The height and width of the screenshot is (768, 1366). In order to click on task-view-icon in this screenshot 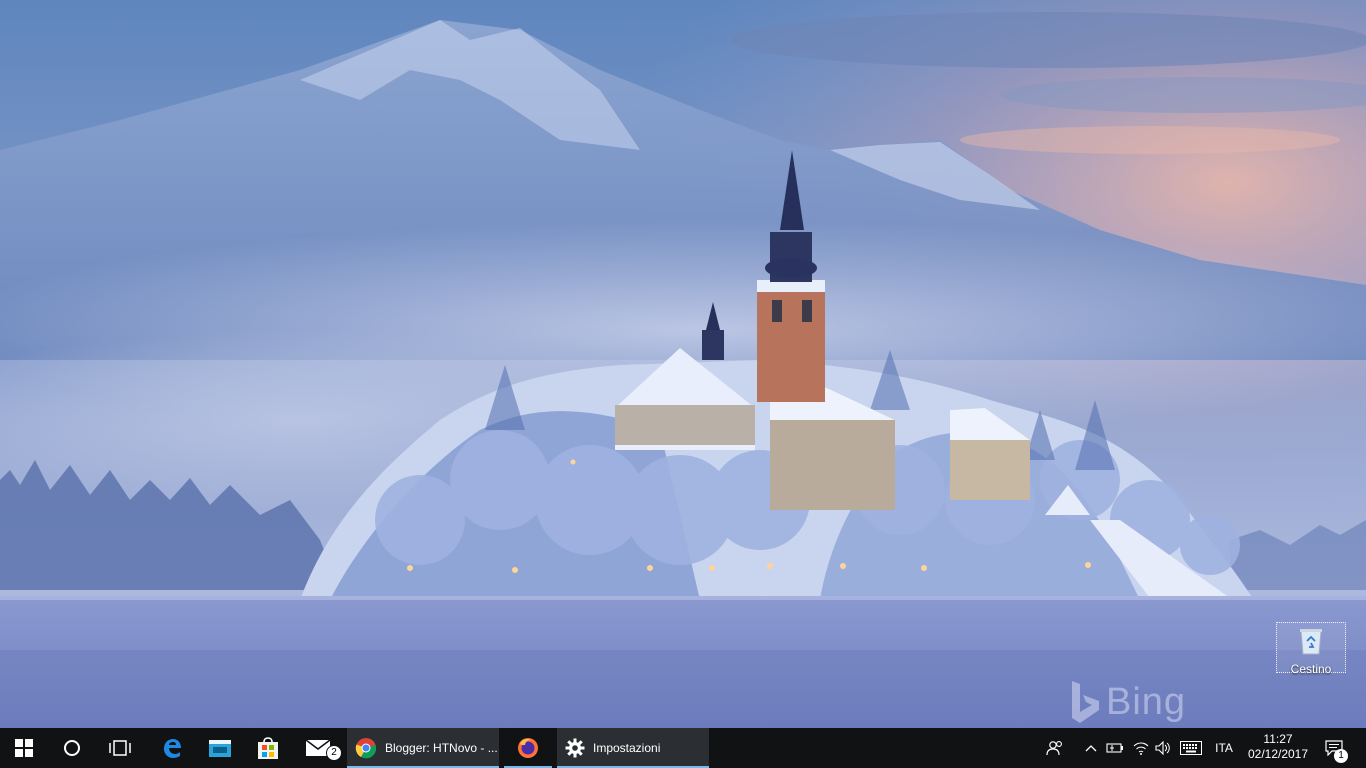, I will do `click(120, 748)`.